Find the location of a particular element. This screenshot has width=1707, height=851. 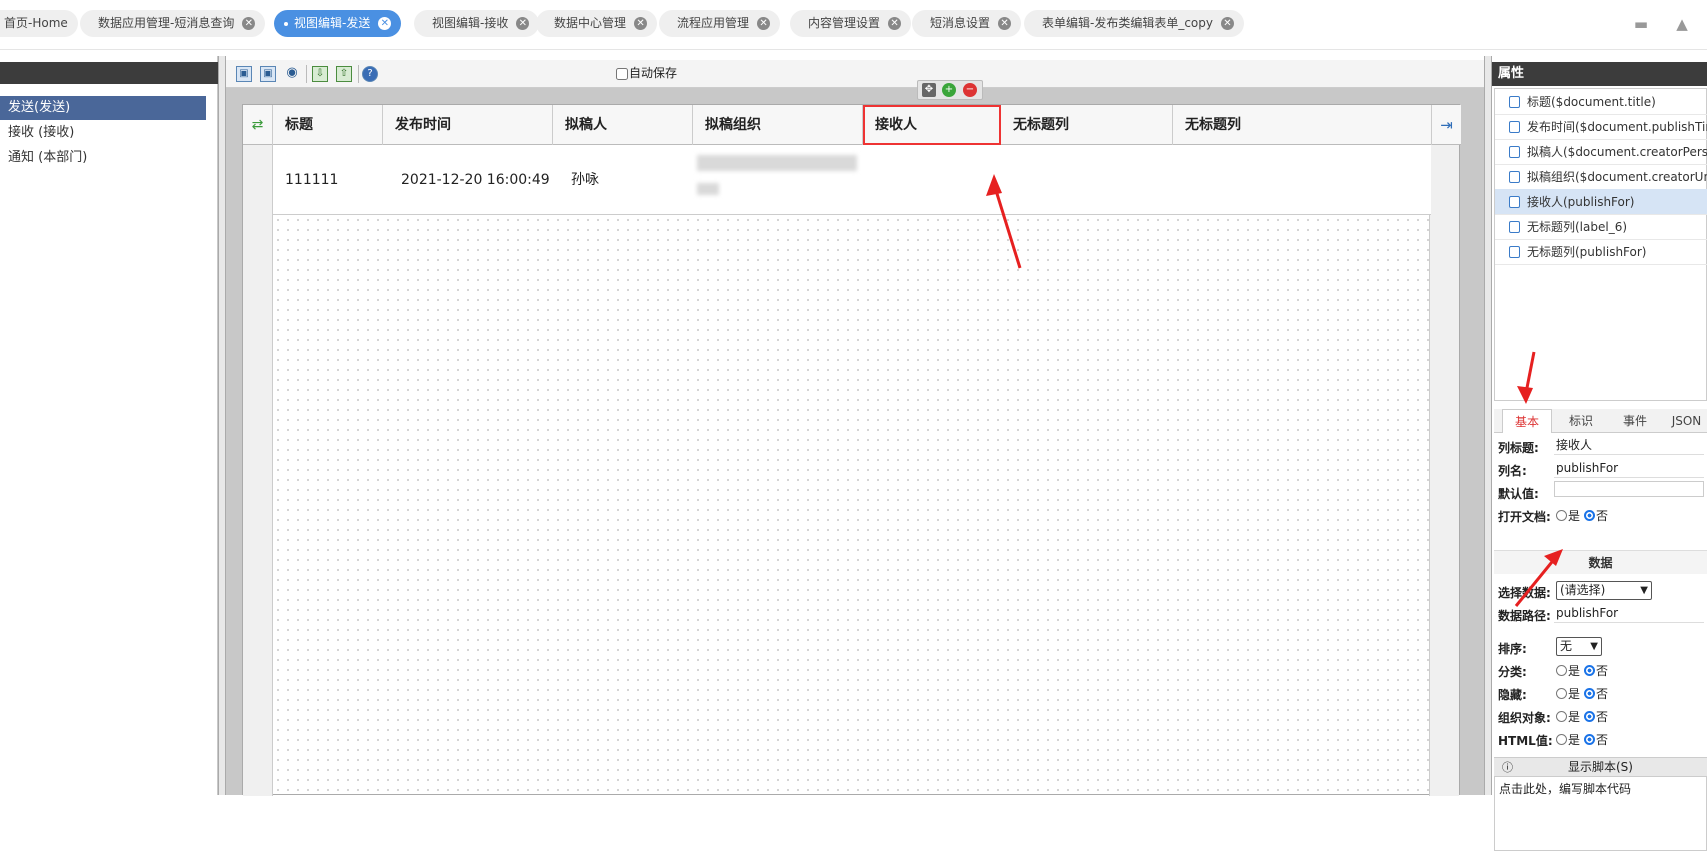

preview-icon: ◉ is located at coordinates (292, 74).